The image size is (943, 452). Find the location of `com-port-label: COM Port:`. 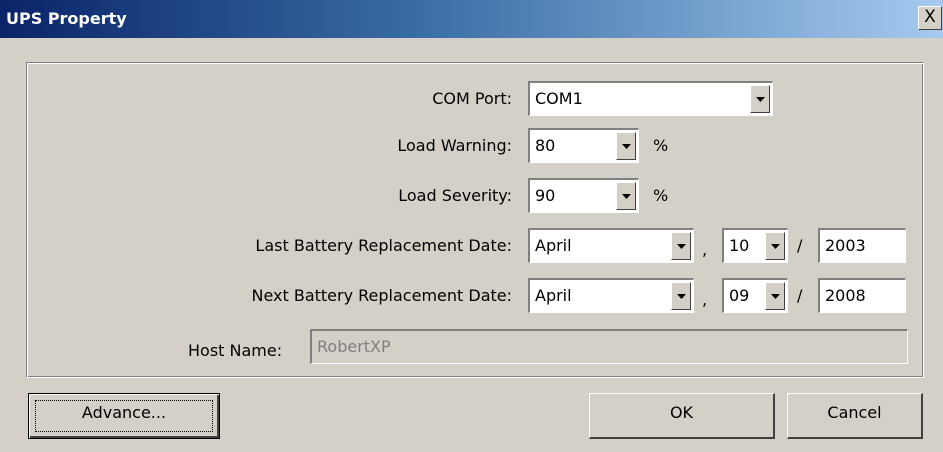

com-port-label: COM Port: is located at coordinates (472, 98).